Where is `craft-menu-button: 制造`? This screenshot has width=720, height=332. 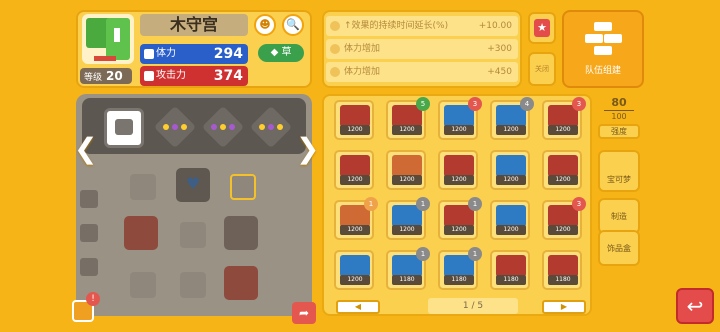
craft-menu-button: 制造 is located at coordinates (619, 216).